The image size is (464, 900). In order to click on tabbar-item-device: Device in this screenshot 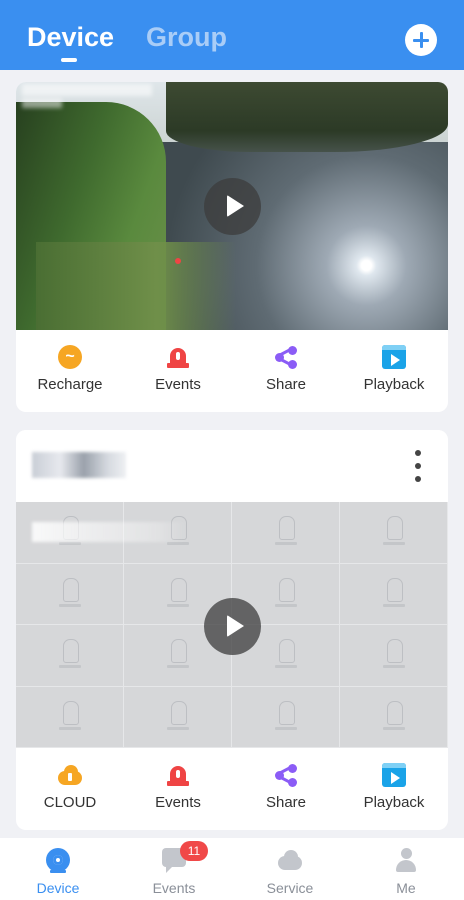, I will do `click(58, 869)`.